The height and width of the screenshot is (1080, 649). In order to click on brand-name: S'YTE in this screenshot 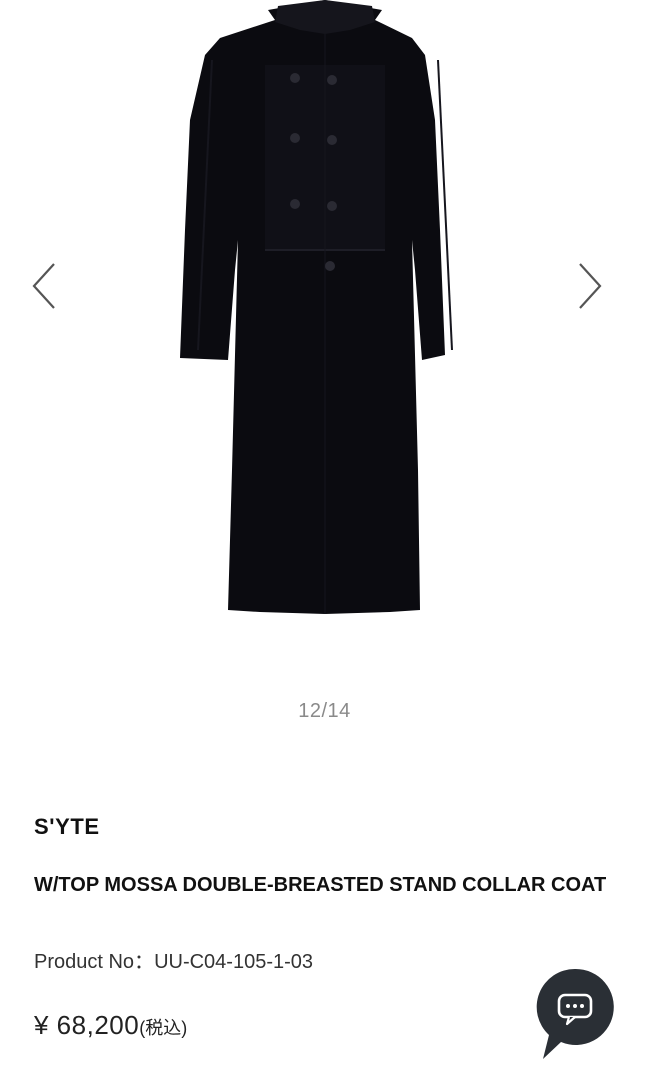, I will do `click(67, 827)`.